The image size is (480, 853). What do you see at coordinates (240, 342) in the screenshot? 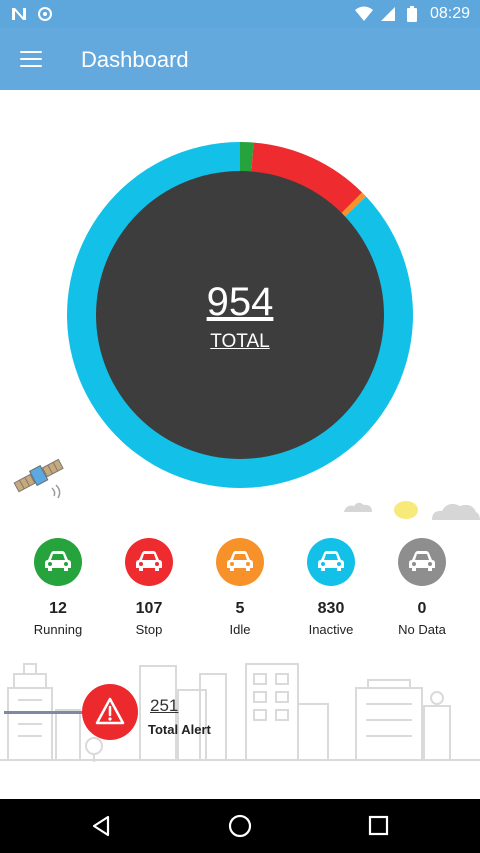
I see `total-label: TOTAL` at bounding box center [240, 342].